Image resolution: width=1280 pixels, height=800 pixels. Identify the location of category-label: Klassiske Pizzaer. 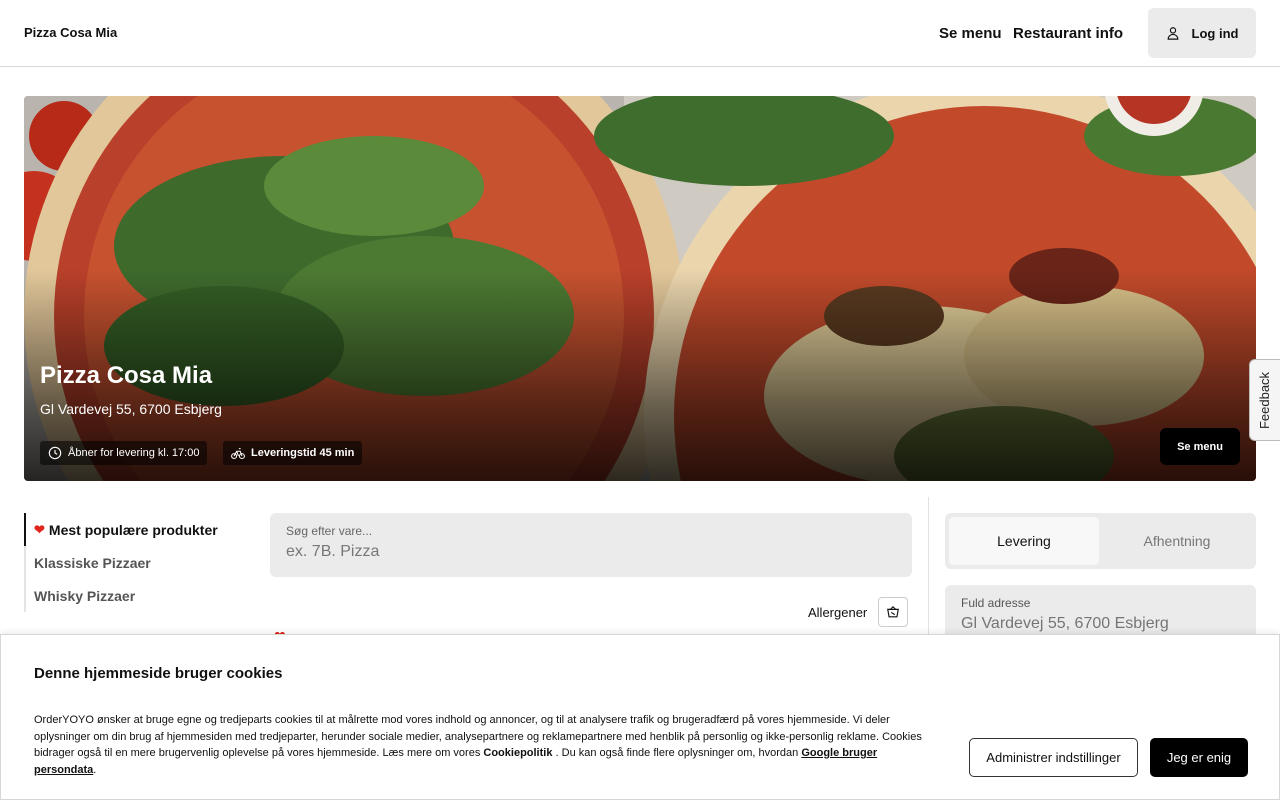
(92, 562).